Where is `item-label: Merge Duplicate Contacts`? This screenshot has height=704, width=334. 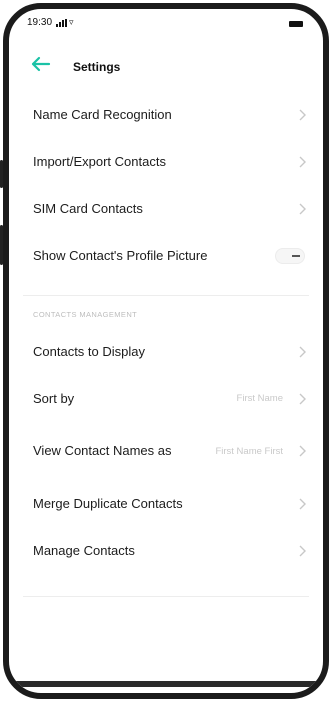 item-label: Merge Duplicate Contacts is located at coordinates (108, 503).